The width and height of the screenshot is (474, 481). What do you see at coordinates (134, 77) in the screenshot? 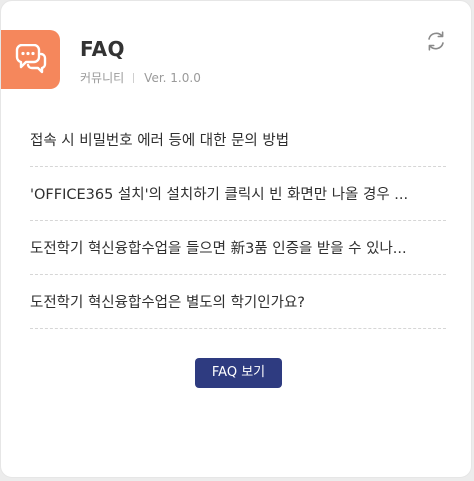
I see `divider` at bounding box center [134, 77].